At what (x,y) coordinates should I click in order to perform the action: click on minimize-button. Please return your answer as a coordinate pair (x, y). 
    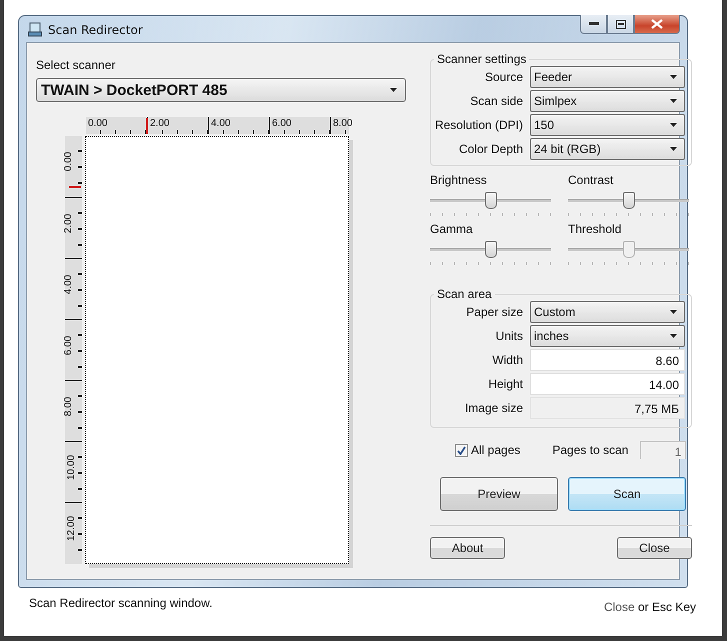
    Looking at the image, I should click on (593, 24).